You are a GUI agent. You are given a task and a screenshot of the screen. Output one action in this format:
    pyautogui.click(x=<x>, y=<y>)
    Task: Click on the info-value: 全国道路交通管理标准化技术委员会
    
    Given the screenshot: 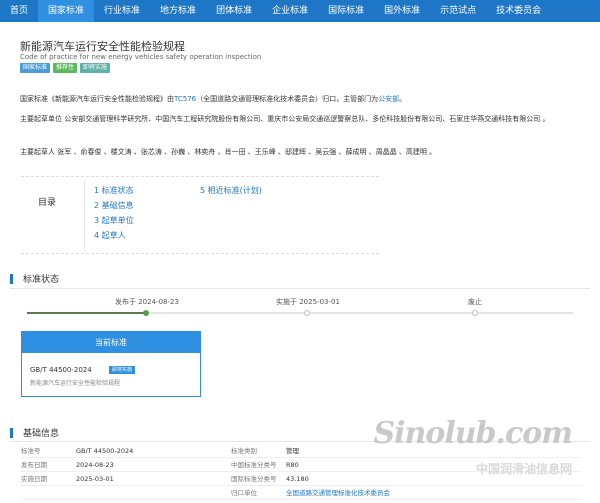 What is the action you would take?
    pyautogui.click(x=433, y=492)
    